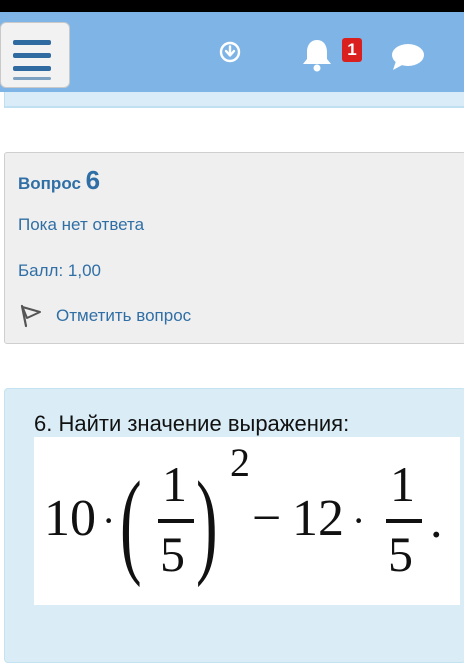 This screenshot has width=464, height=663. I want to click on flag-icon, so click(30, 316).